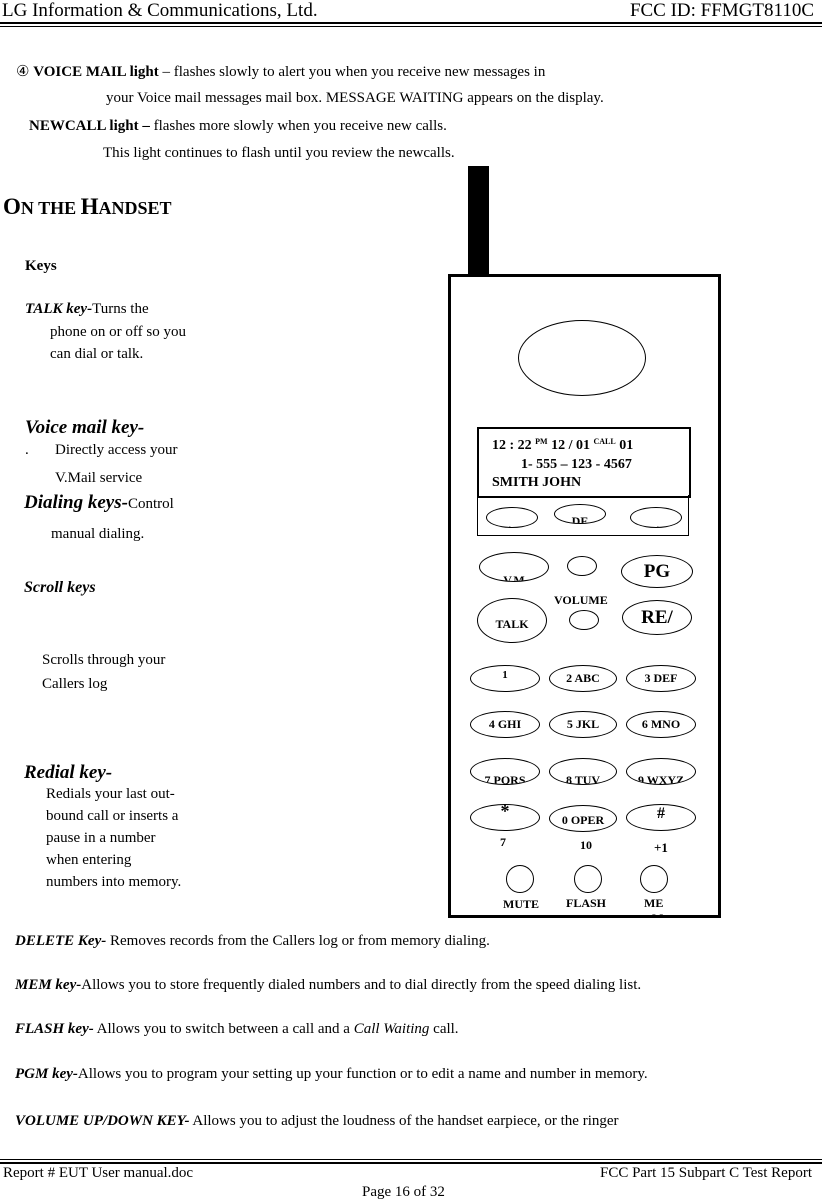  I want to click on key-2: 2 ABC, so click(583, 678).